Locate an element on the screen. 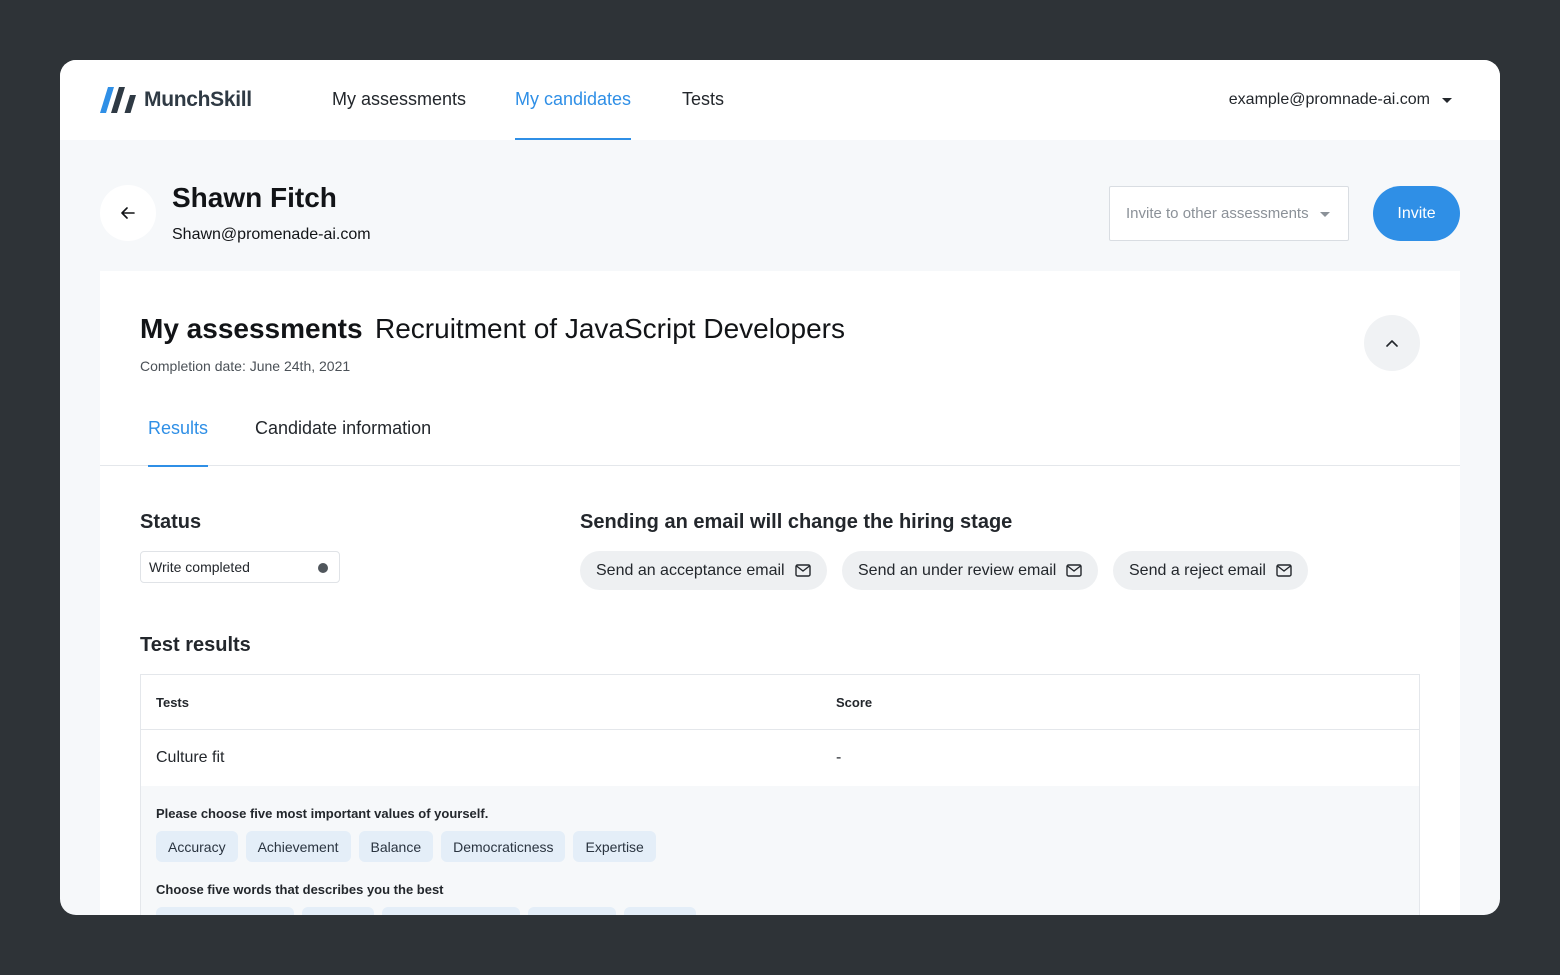  table-row: Culture fit - is located at coordinates (780, 758).